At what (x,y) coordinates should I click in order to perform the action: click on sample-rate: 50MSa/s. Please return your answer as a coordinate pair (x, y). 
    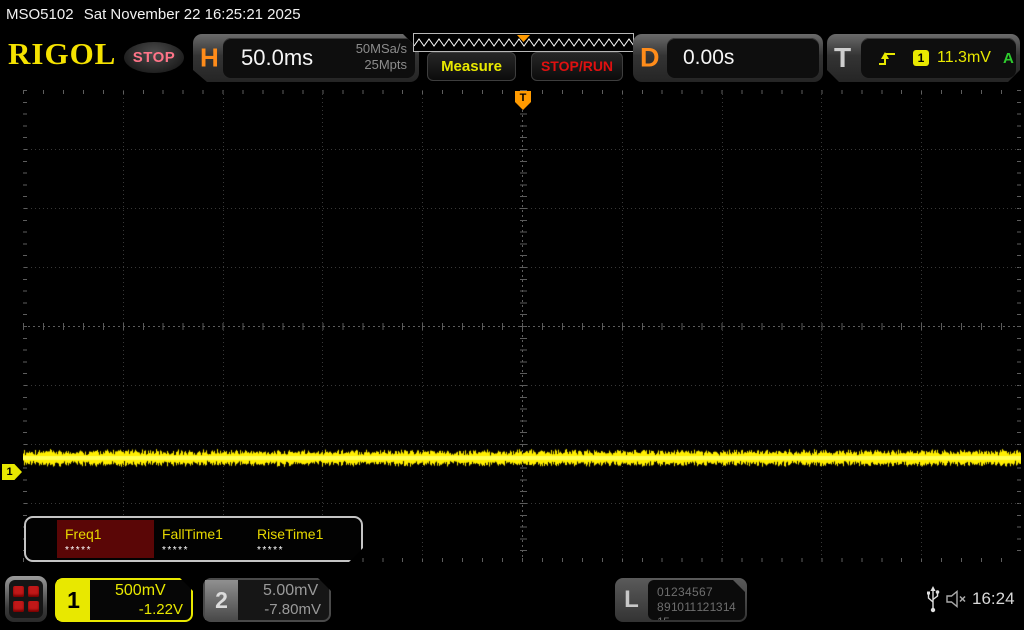
    Looking at the image, I should click on (381, 48).